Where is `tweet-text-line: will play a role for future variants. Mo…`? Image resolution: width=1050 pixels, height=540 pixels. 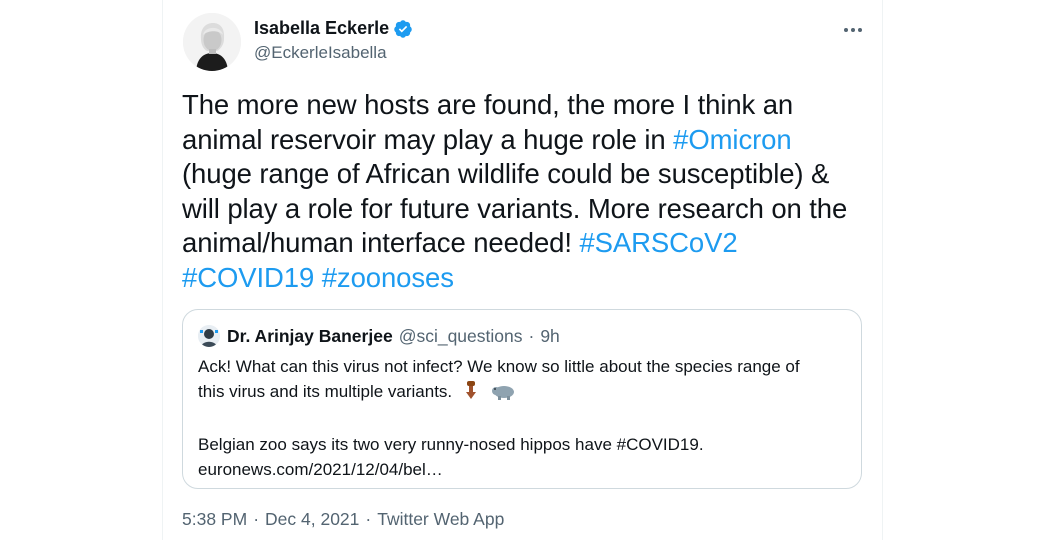 tweet-text-line: will play a role for future variants. Mo… is located at coordinates (527, 209).